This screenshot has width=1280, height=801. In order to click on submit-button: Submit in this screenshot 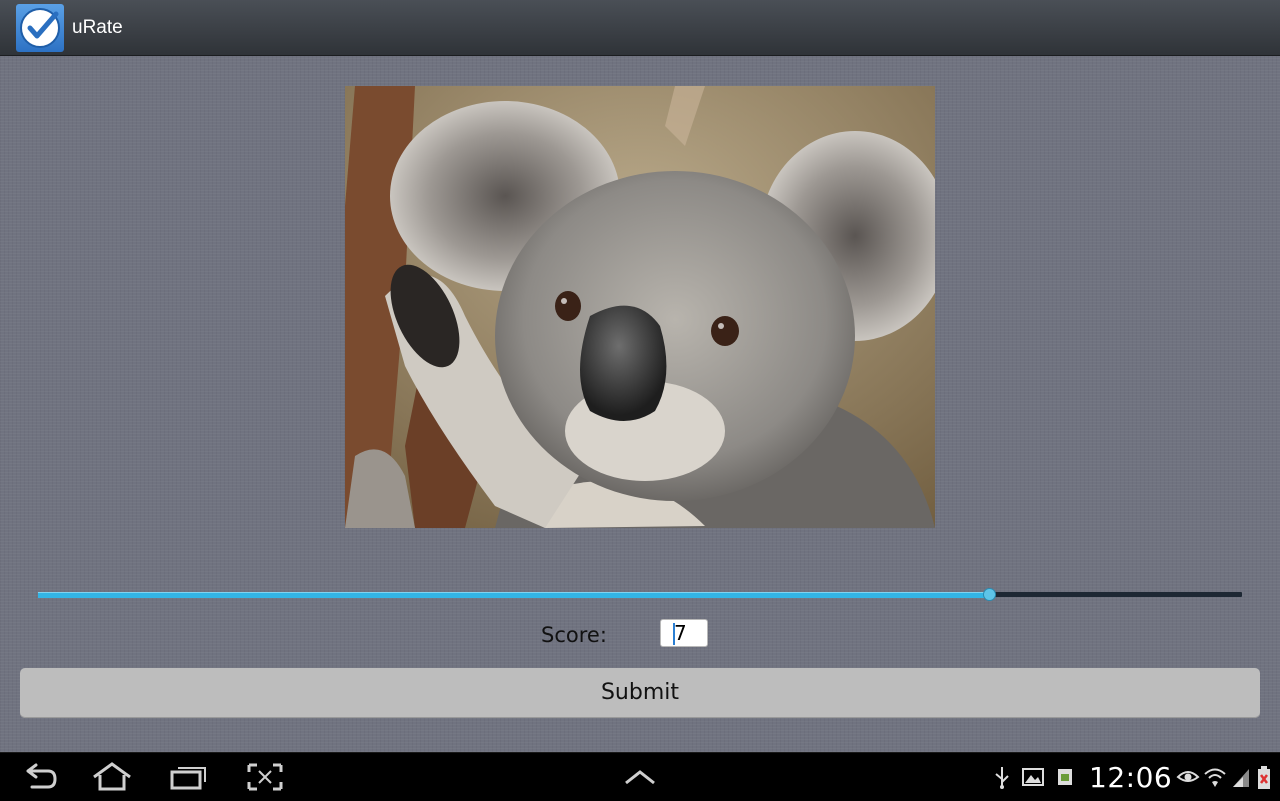, I will do `click(640, 693)`.